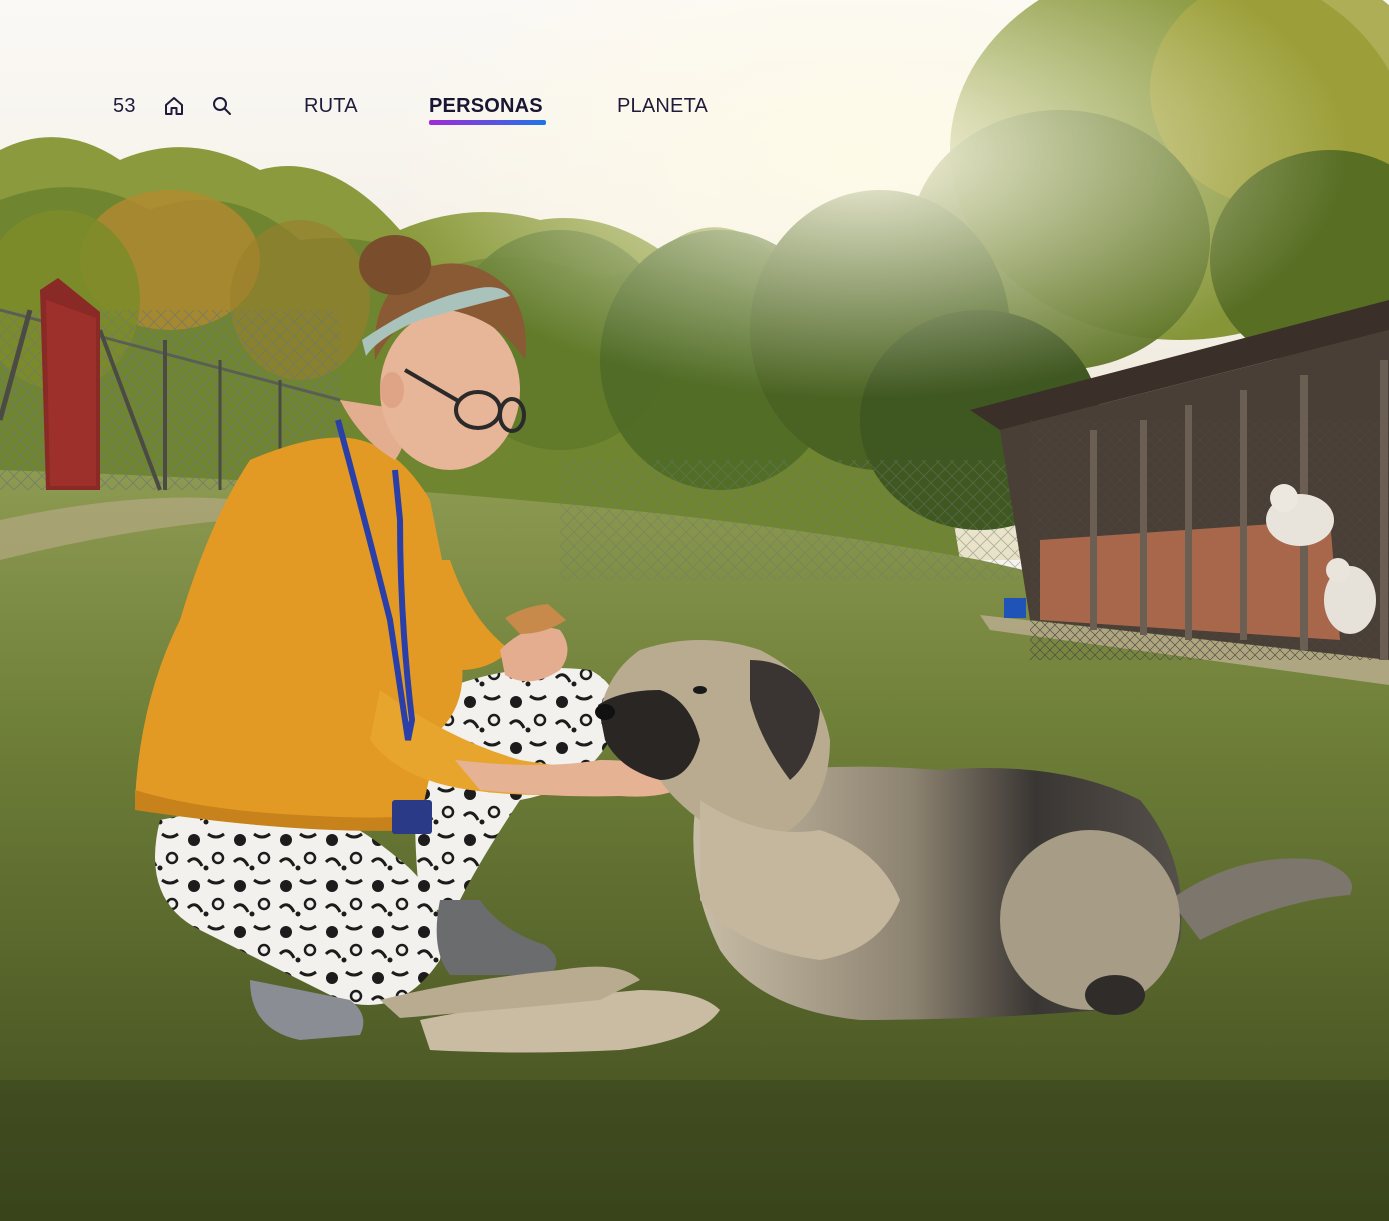  I want to click on tab-ruta: RUTA, so click(331, 106).